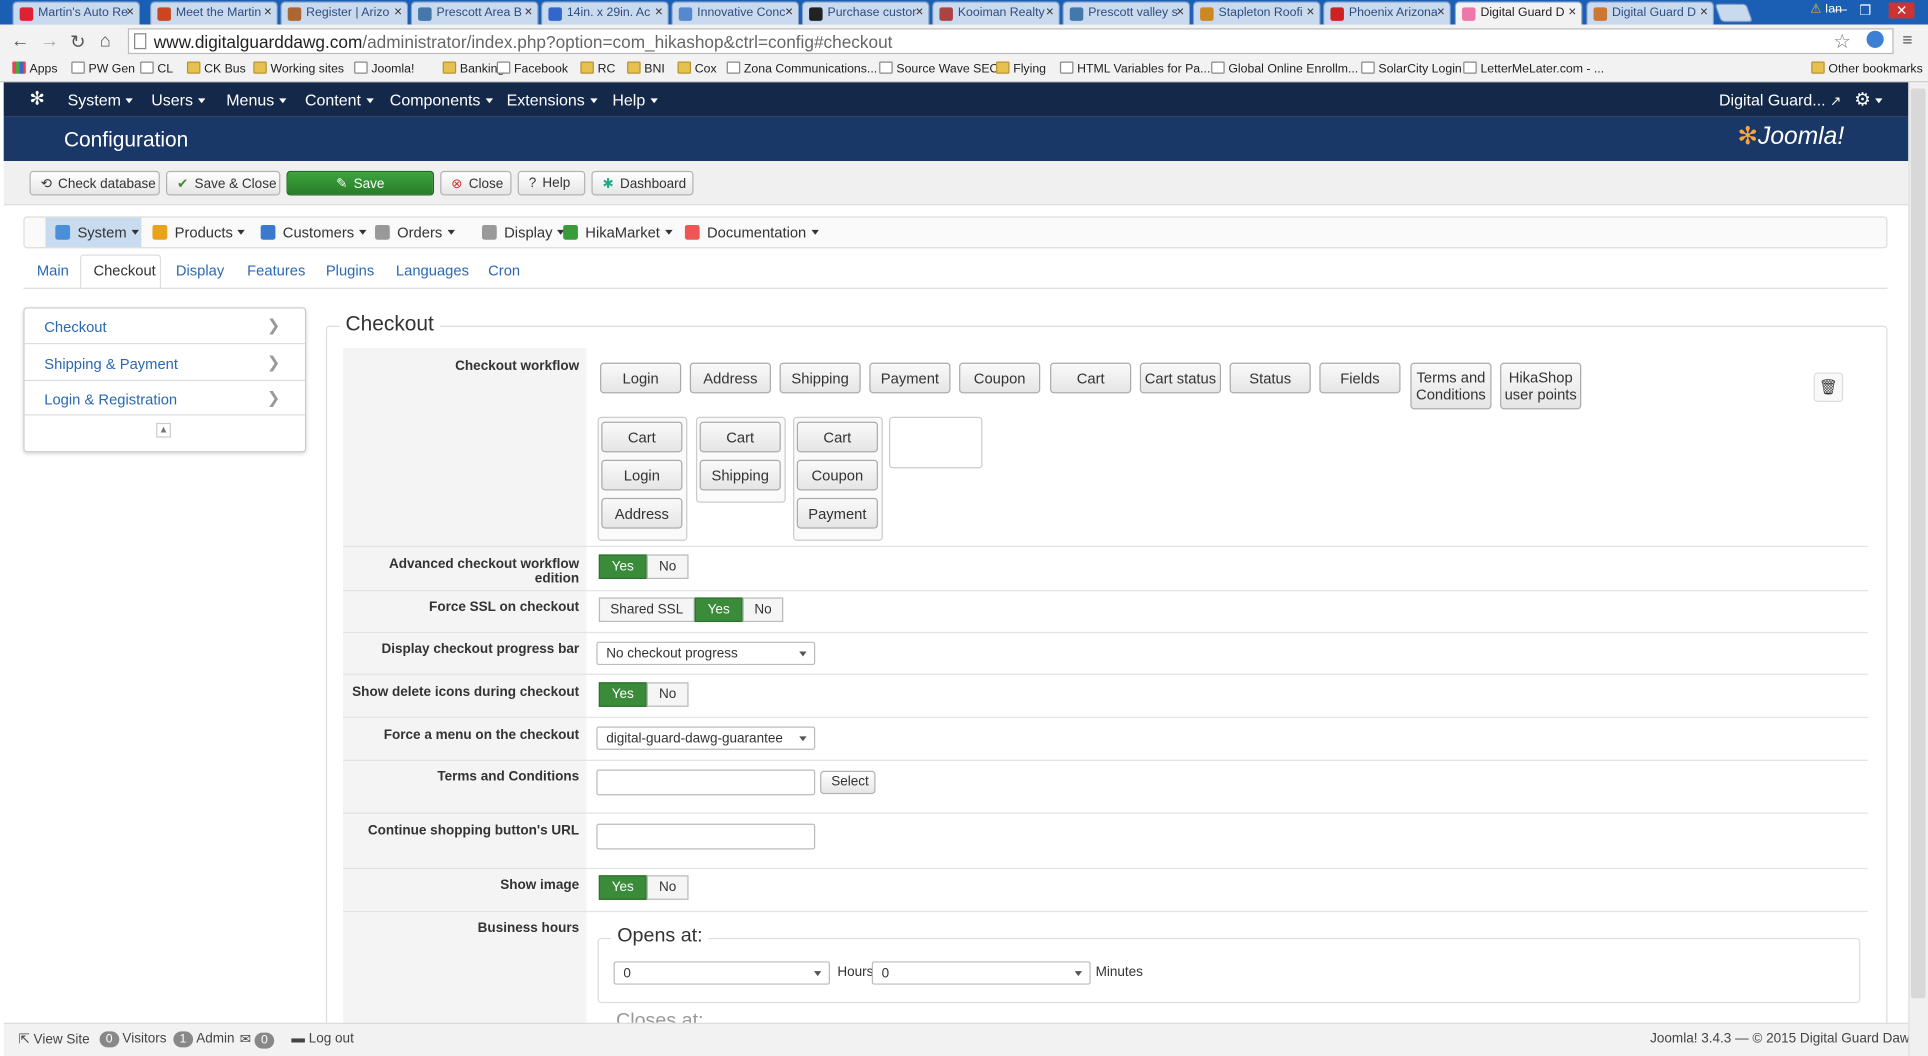 This screenshot has width=1928, height=1056. I want to click on bookmark-12: Source Wave SEO, so click(939, 68).